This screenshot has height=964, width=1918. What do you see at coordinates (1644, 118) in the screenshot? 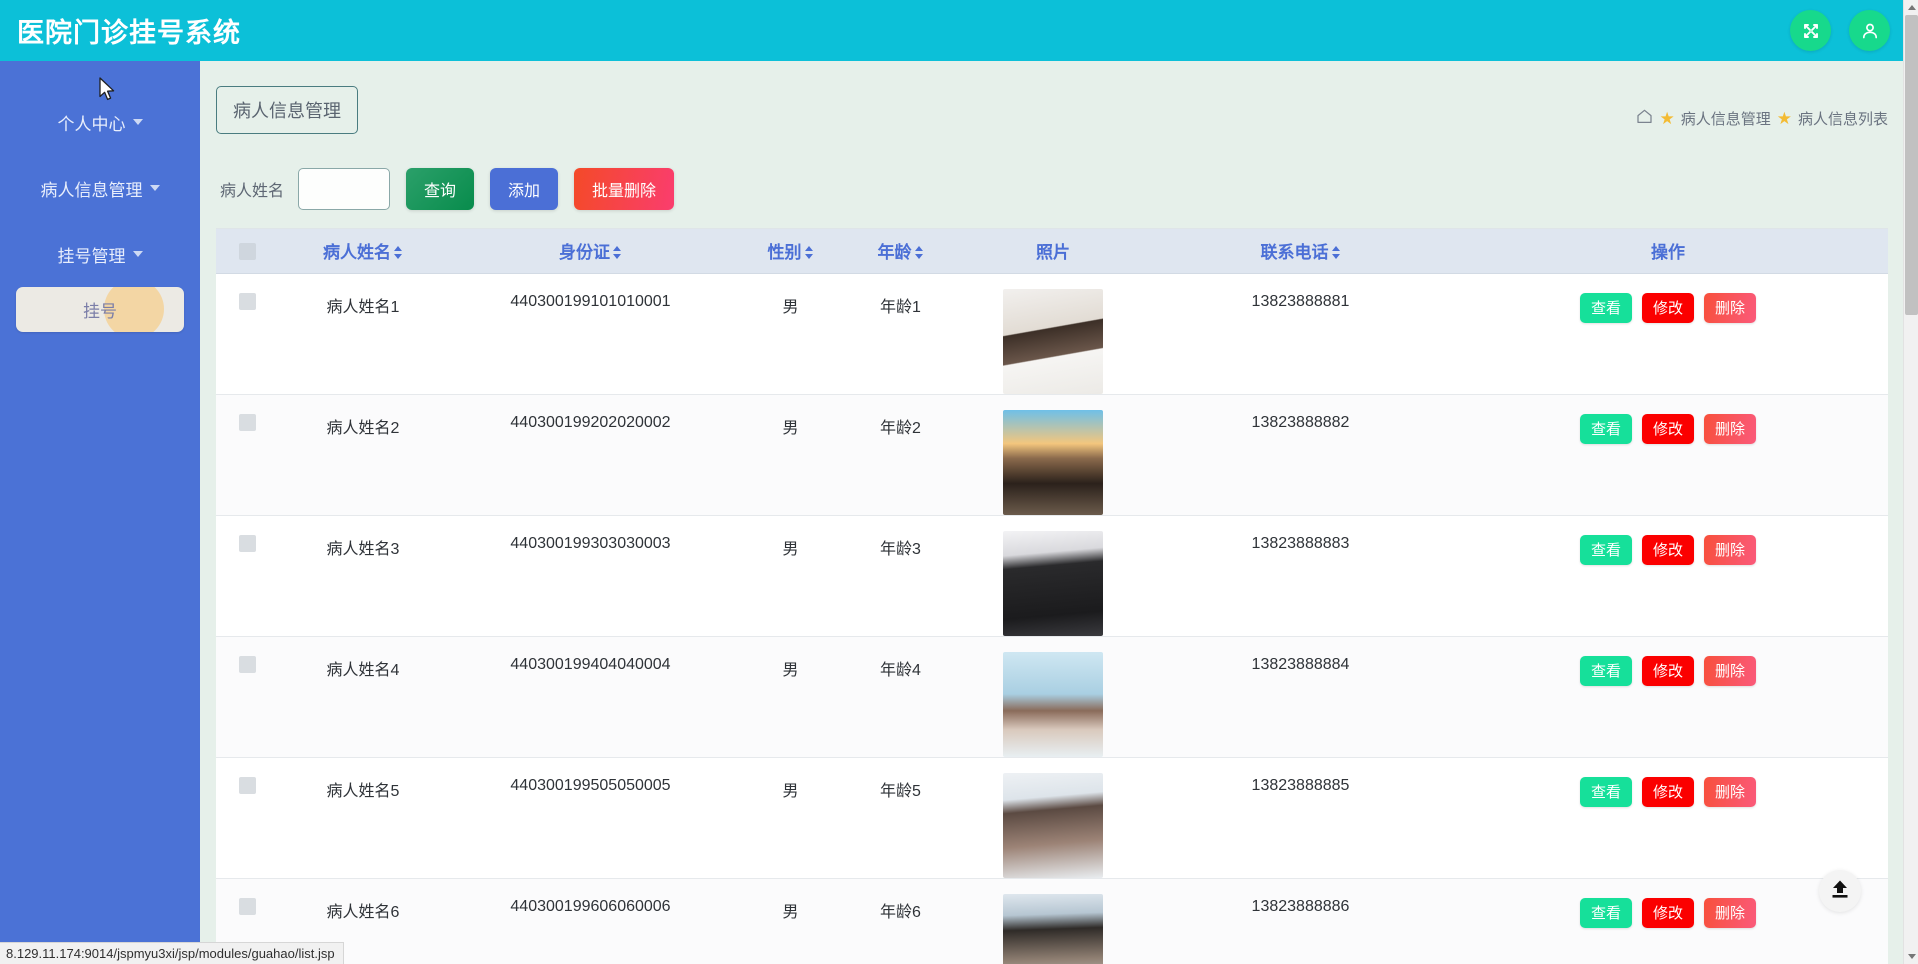
I see `home-icon` at bounding box center [1644, 118].